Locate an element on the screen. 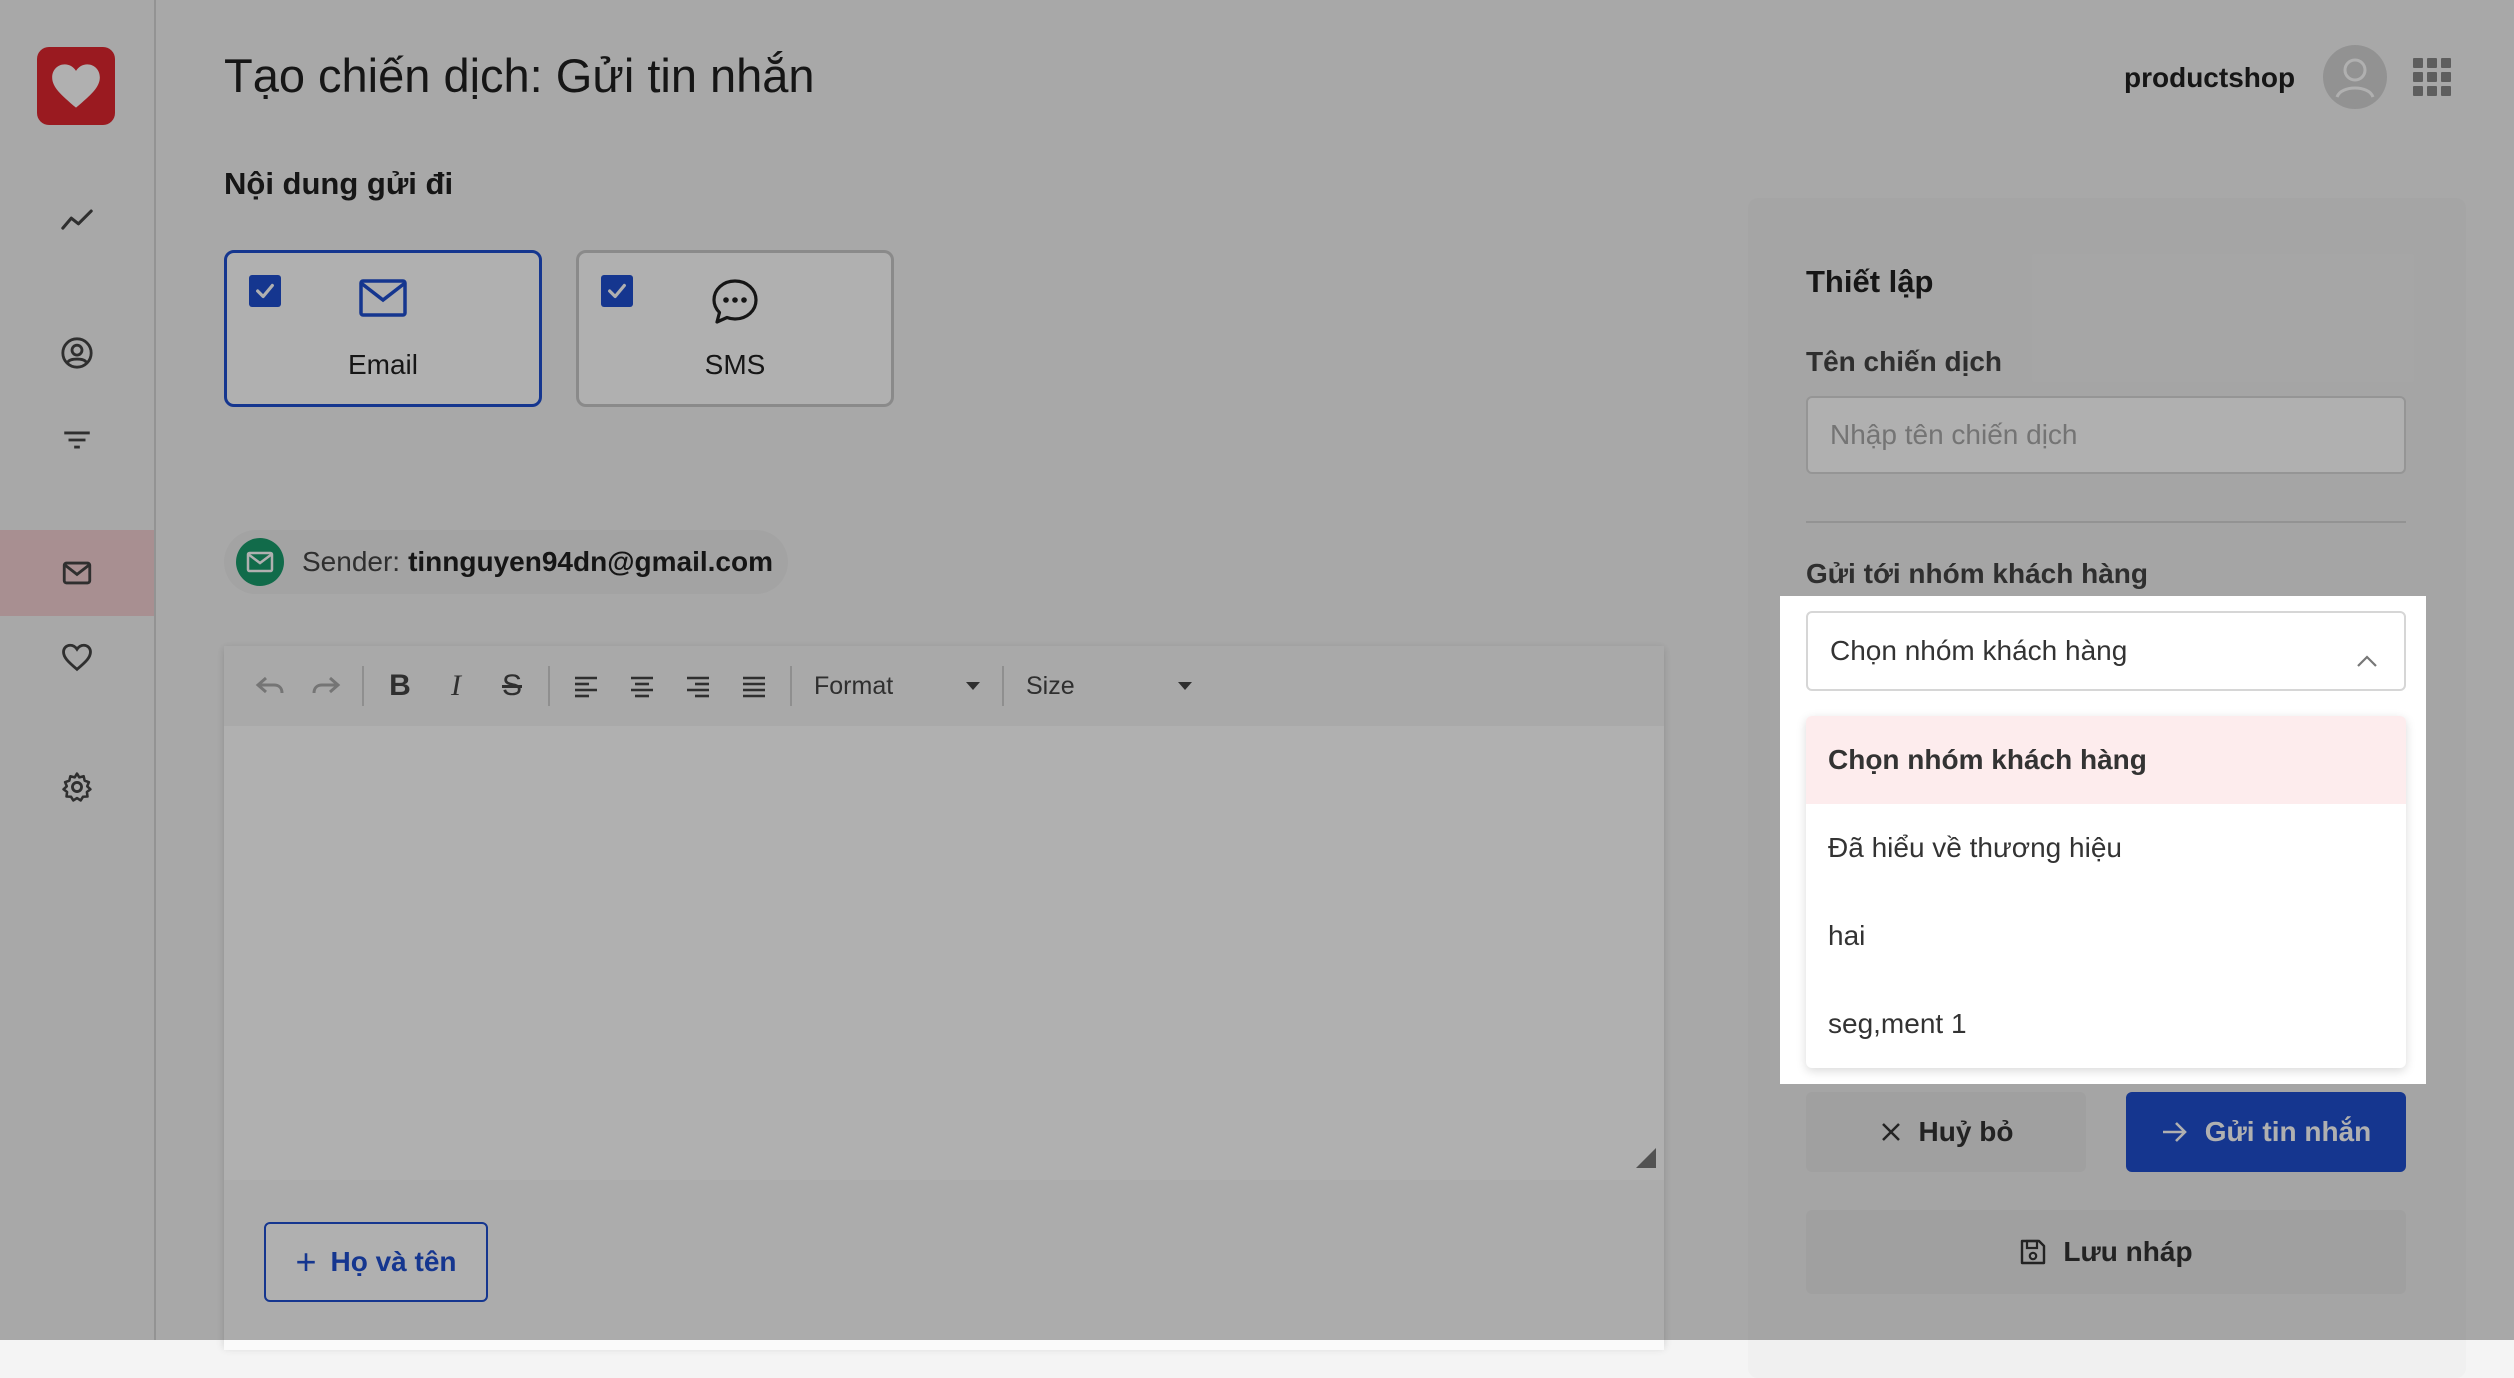  customer-group-selected-value: Chọn nhóm khách hàng is located at coordinates (1979, 650).